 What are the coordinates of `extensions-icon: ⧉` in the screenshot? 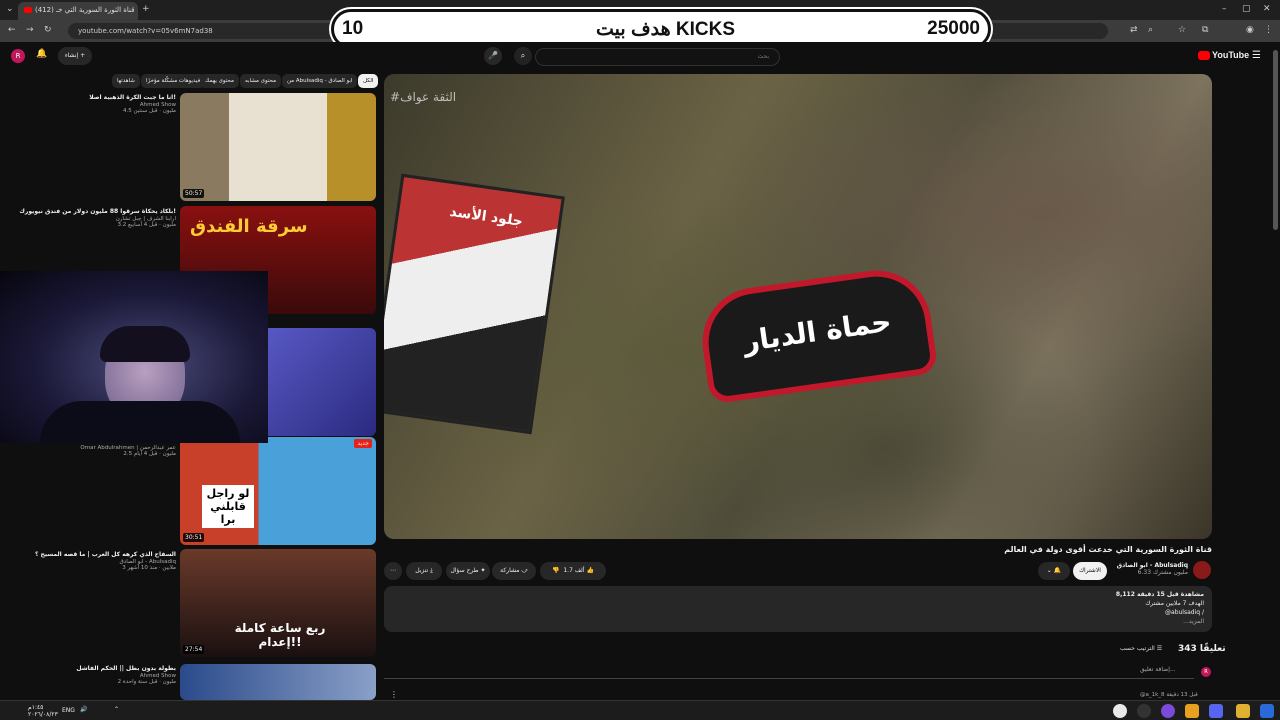 It's located at (1205, 30).